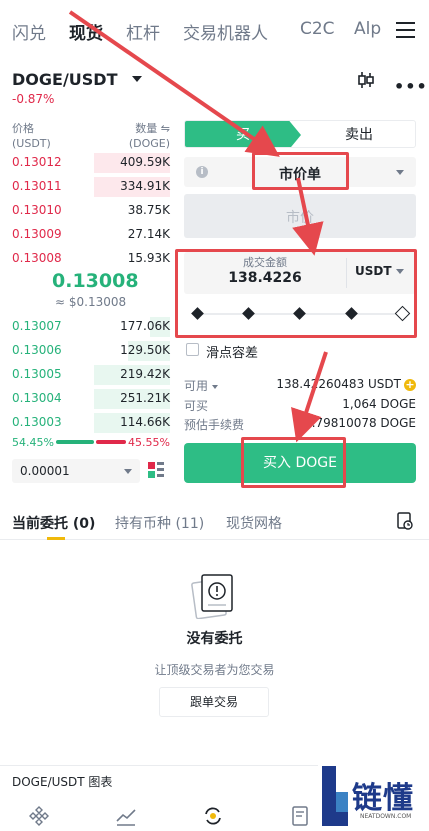 This screenshot has width=429, height=831. Describe the element at coordinates (37, 326) in the screenshot. I see `bid-price: 0.13007` at that location.